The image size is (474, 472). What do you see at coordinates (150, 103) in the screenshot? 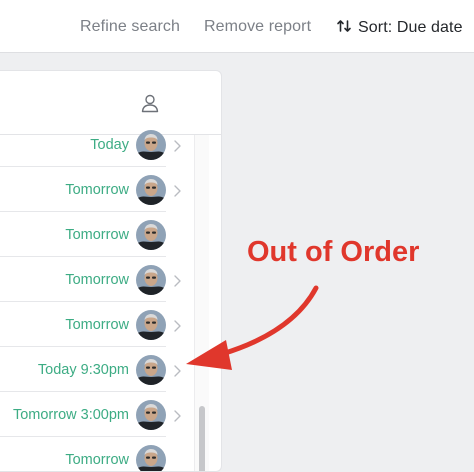
I see `user-icon` at bounding box center [150, 103].